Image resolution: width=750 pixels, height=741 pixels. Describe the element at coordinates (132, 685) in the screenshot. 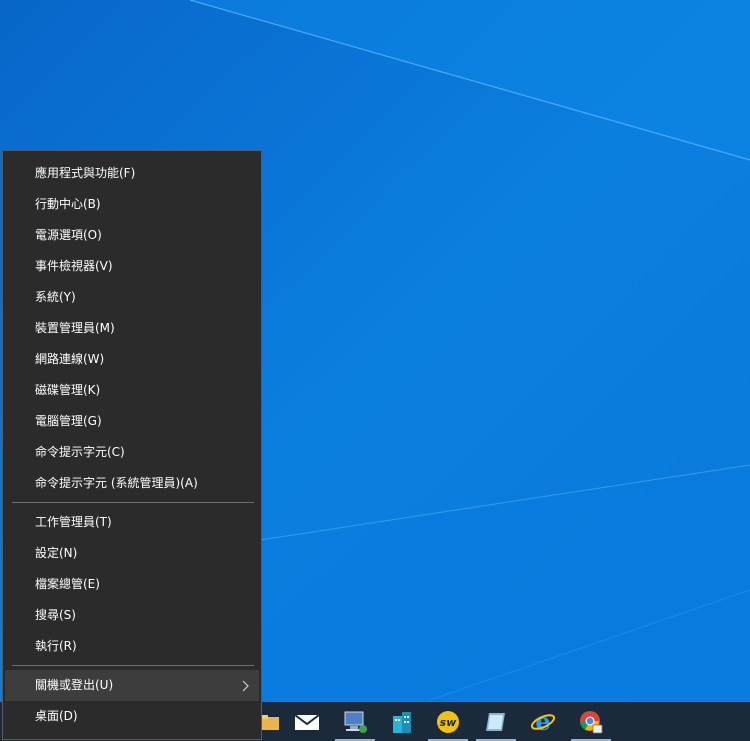

I see `menu-item-shutdown-or-sign-out: 關機或登出(U)` at that location.